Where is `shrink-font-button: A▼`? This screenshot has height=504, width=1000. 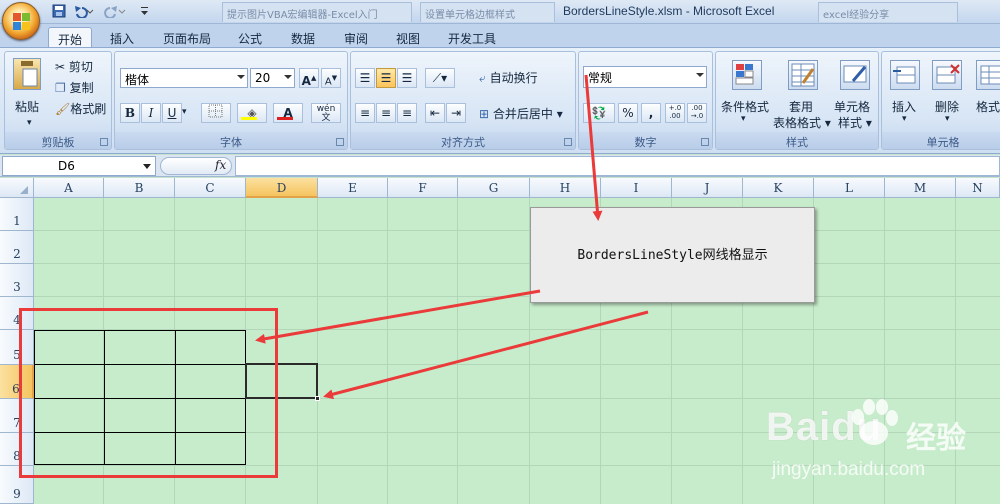
shrink-font-button: A▼ is located at coordinates (331, 78).